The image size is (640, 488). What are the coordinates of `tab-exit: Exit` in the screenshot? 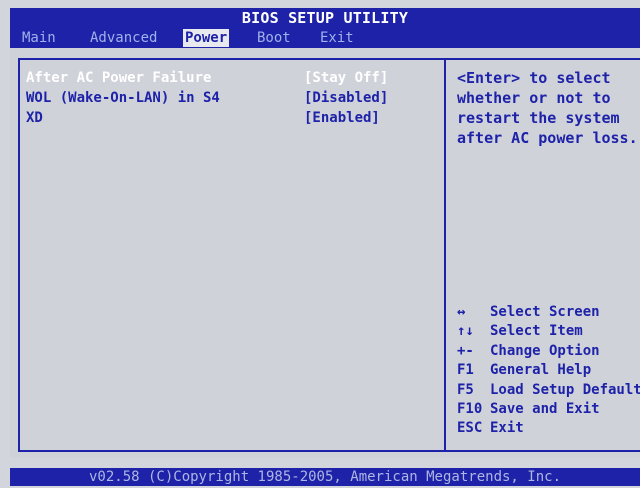 It's located at (337, 38).